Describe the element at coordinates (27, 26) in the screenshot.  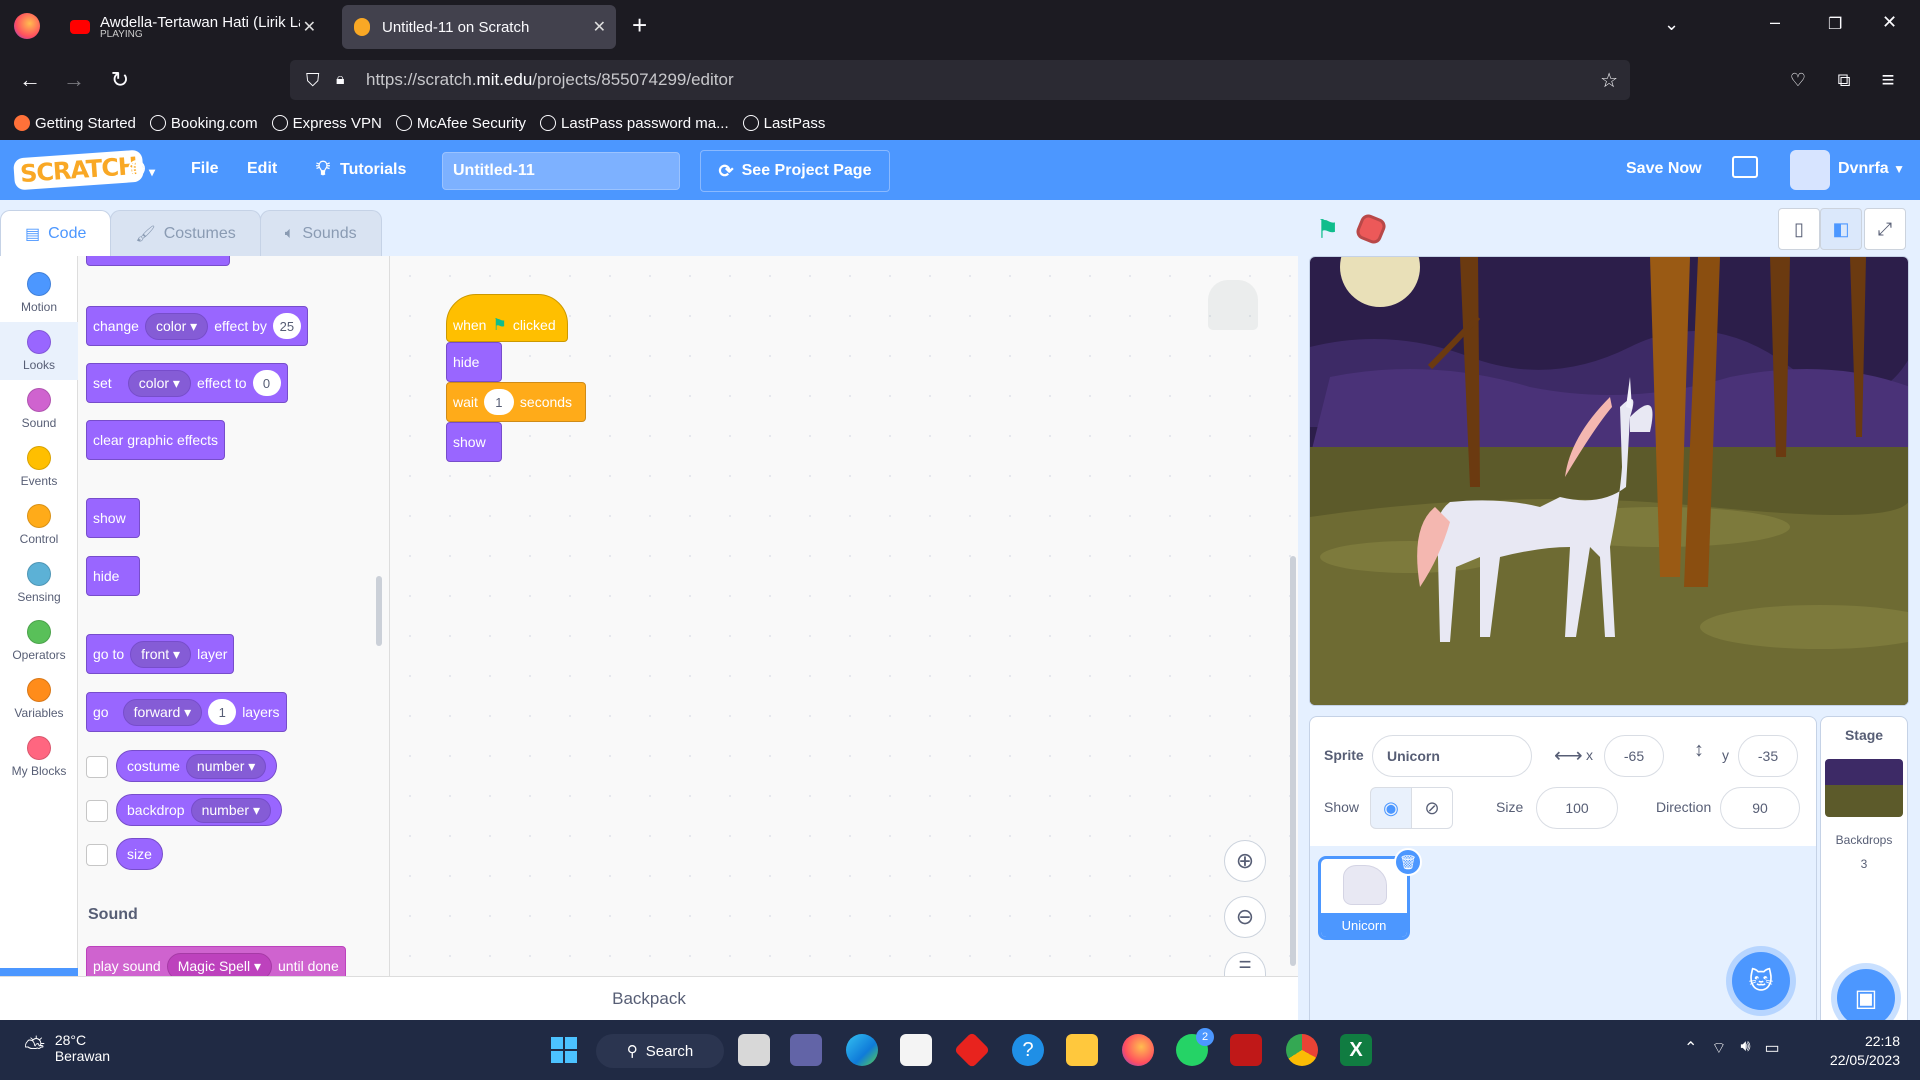
I see `firefox-icon` at that location.